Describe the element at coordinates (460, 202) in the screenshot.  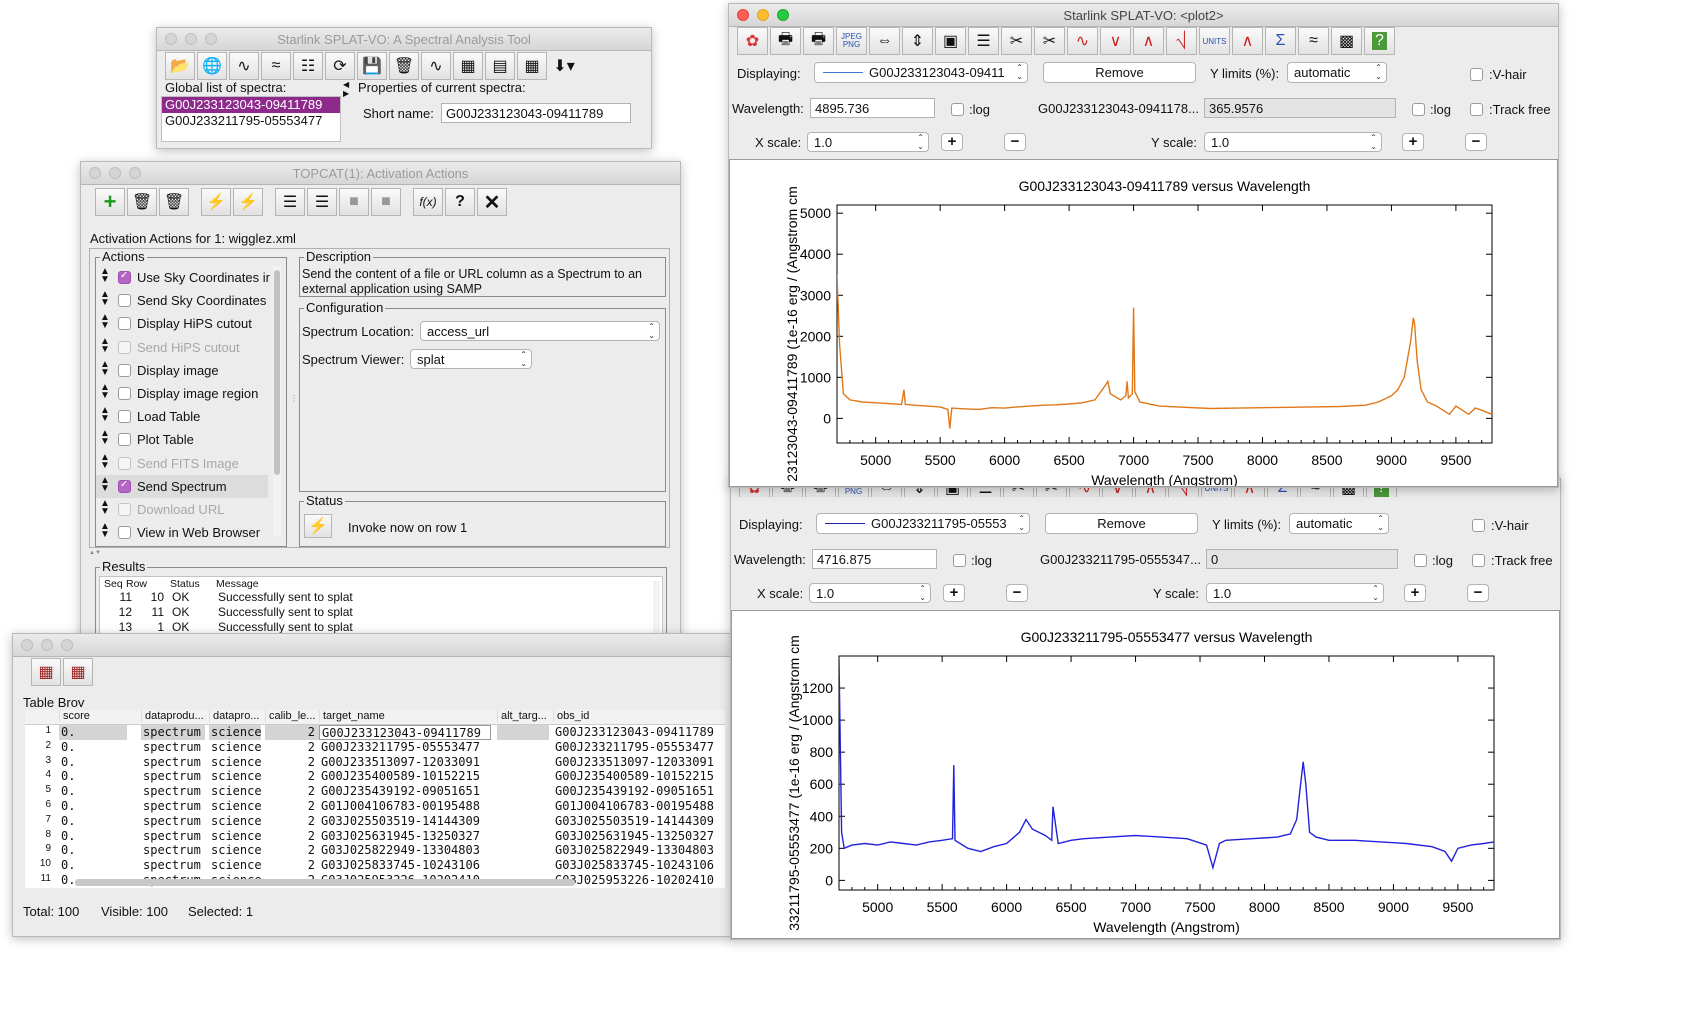
I see `help-icon: ?` at that location.